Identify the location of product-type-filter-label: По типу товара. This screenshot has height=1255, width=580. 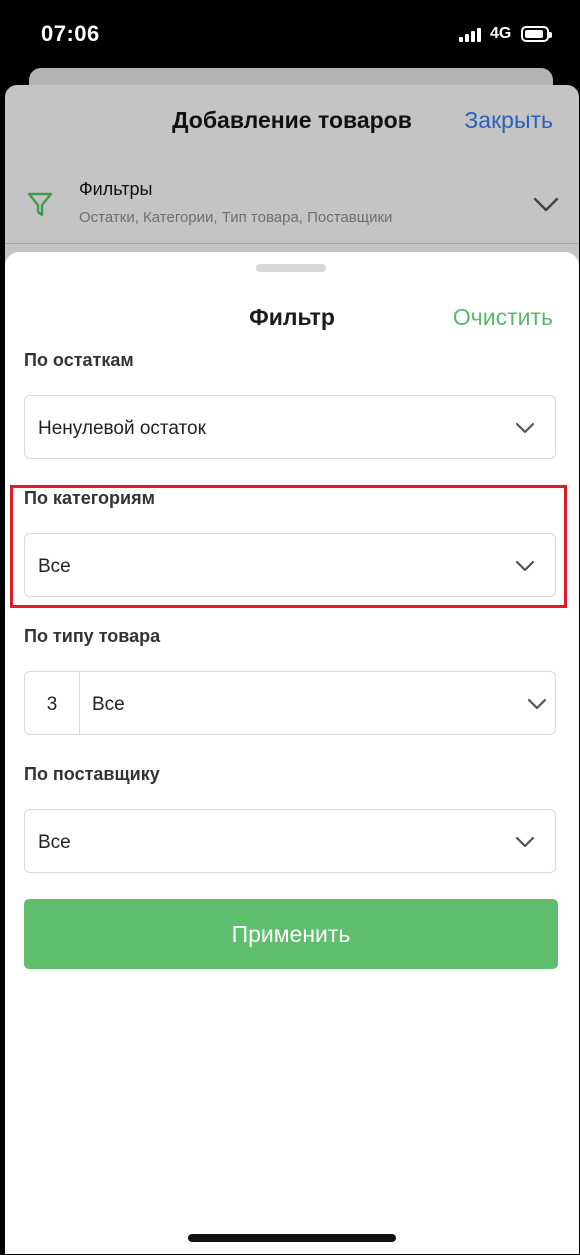
(92, 636).